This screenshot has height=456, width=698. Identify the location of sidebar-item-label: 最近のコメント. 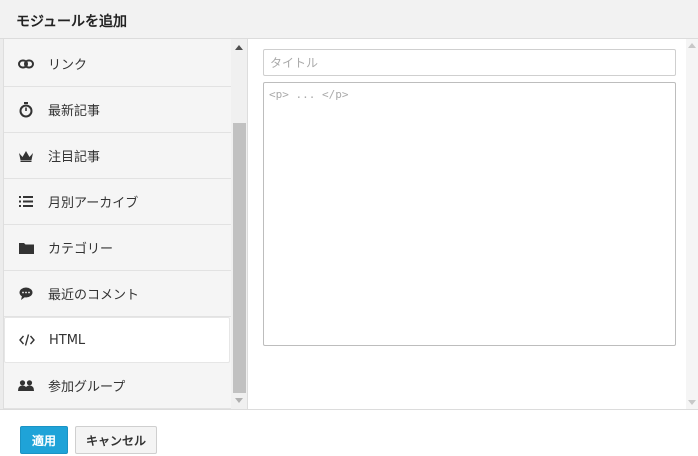
(94, 295).